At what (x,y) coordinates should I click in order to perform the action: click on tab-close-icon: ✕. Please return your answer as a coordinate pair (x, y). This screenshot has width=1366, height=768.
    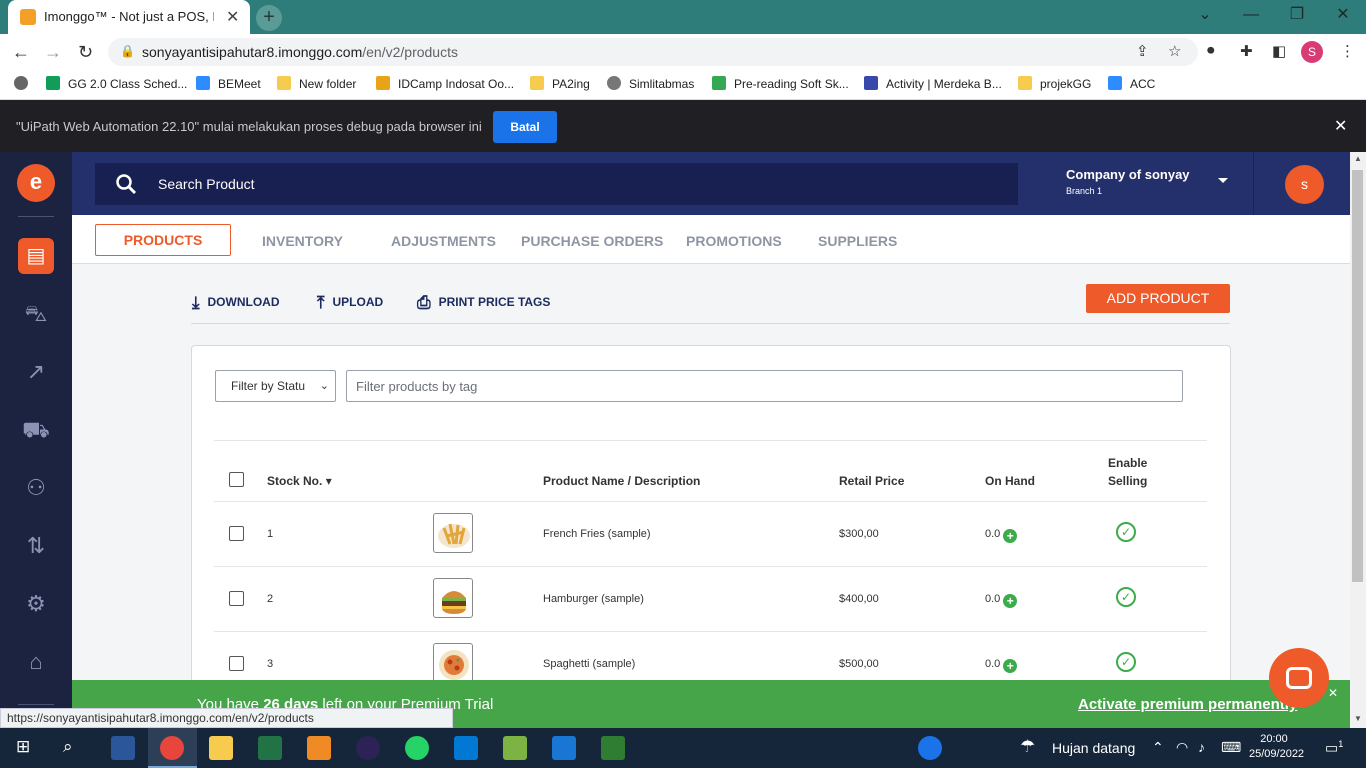
    Looking at the image, I should click on (232, 17).